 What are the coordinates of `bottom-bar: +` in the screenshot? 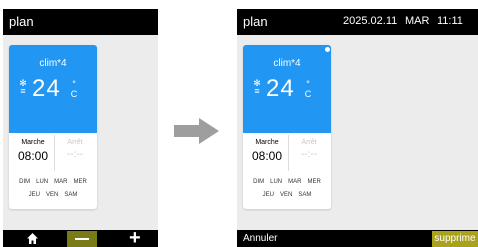 It's located at (80, 237).